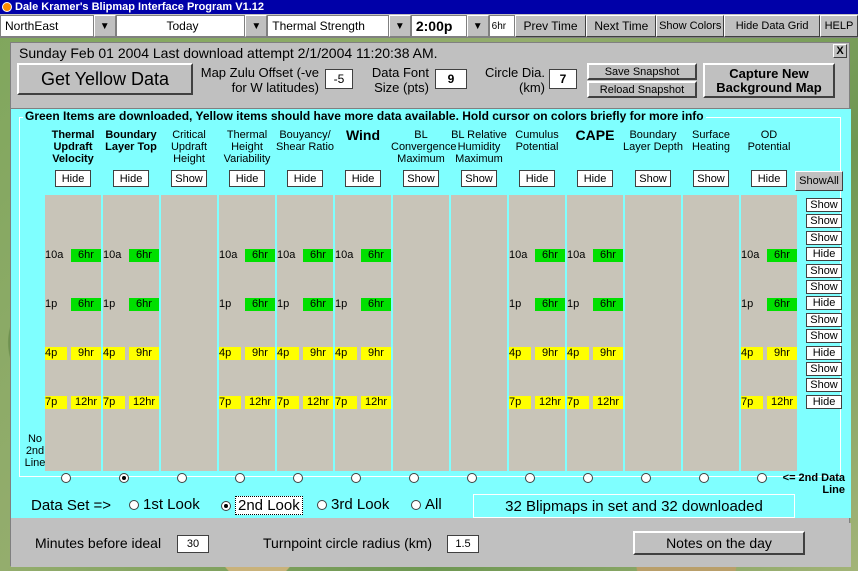 Image resolution: width=858 pixels, height=571 pixels. What do you see at coordinates (104, 26) in the screenshot?
I see `region-dropdown-icon: ▼` at bounding box center [104, 26].